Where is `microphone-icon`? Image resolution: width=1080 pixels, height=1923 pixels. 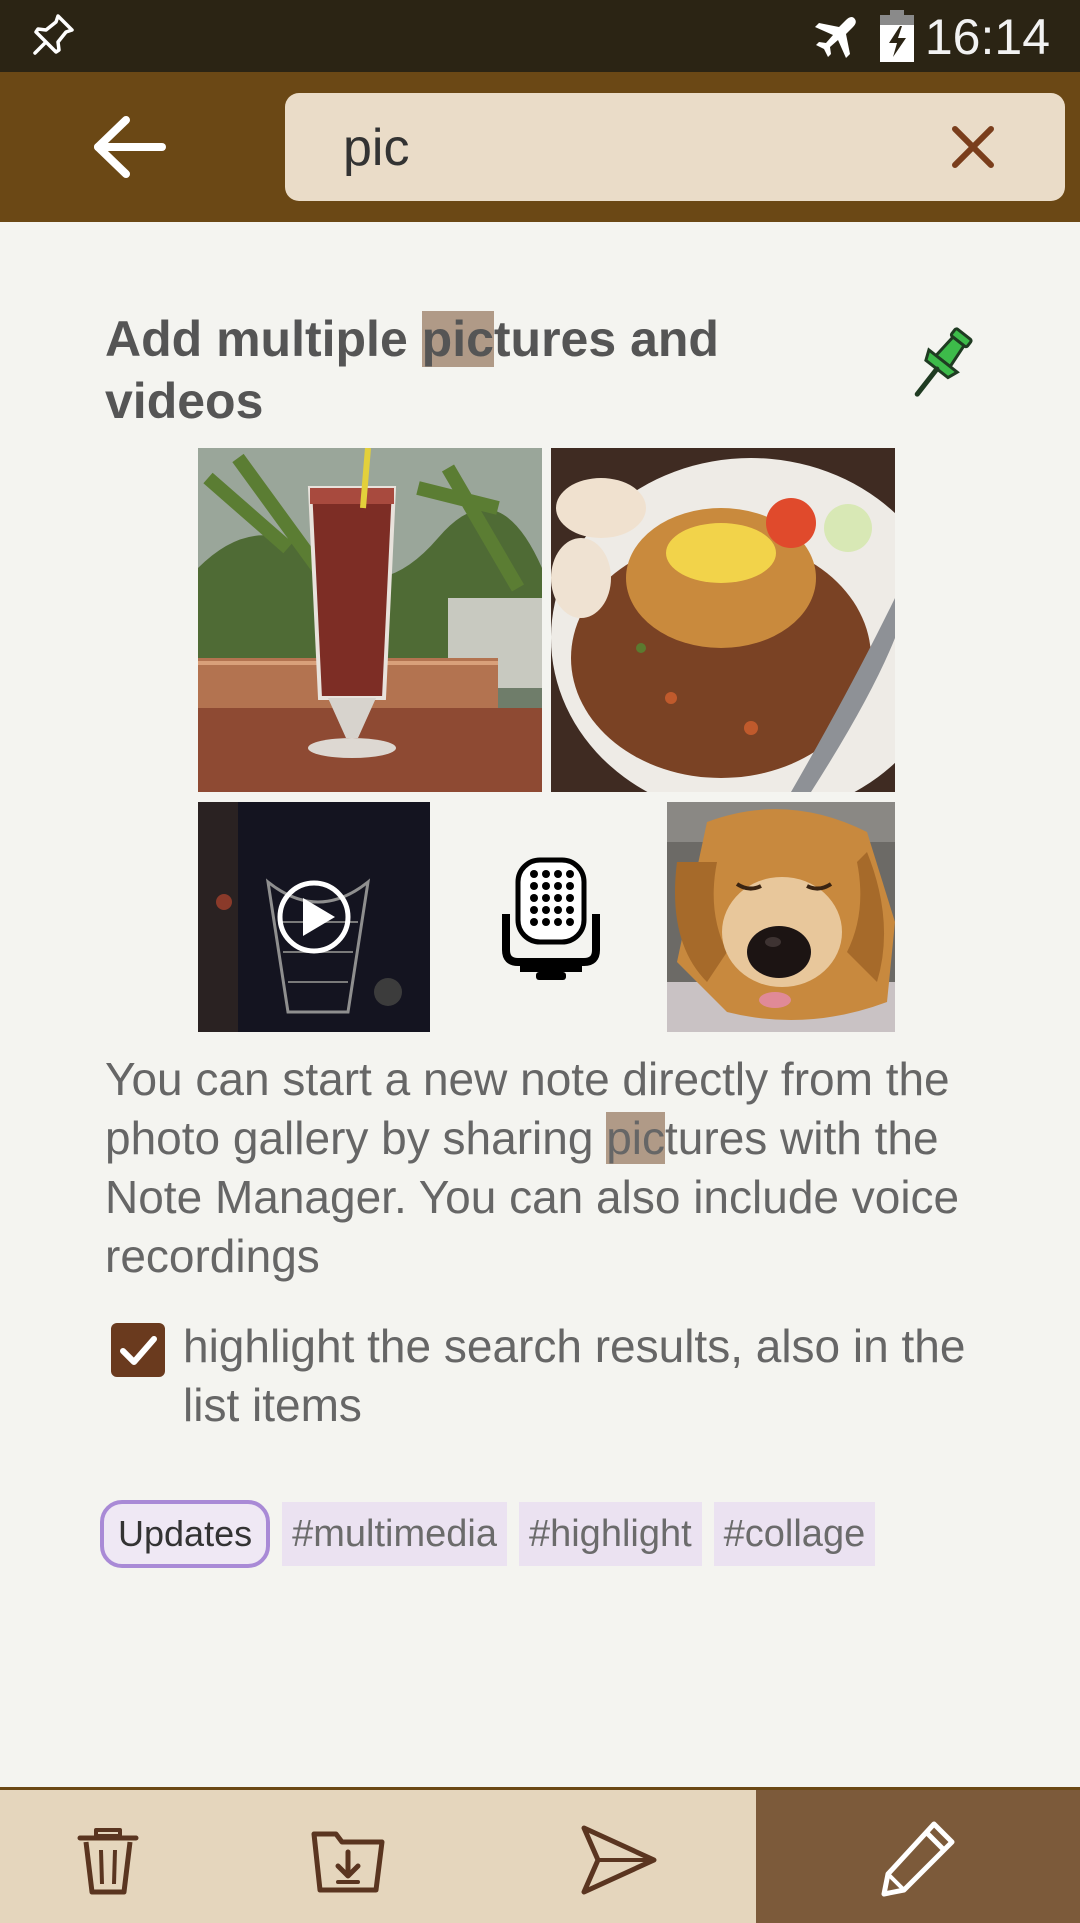 microphone-icon is located at coordinates (551, 918).